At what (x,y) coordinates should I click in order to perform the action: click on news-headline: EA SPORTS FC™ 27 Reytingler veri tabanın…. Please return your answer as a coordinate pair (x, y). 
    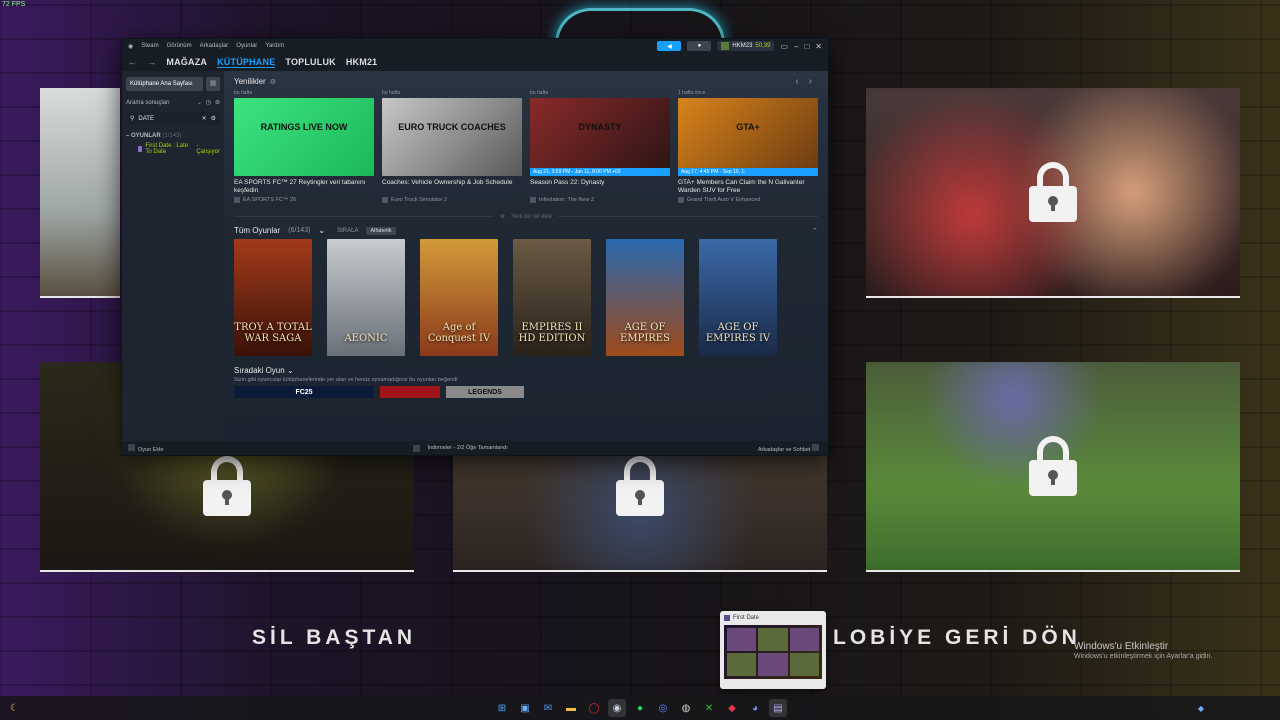
    Looking at the image, I should click on (300, 186).